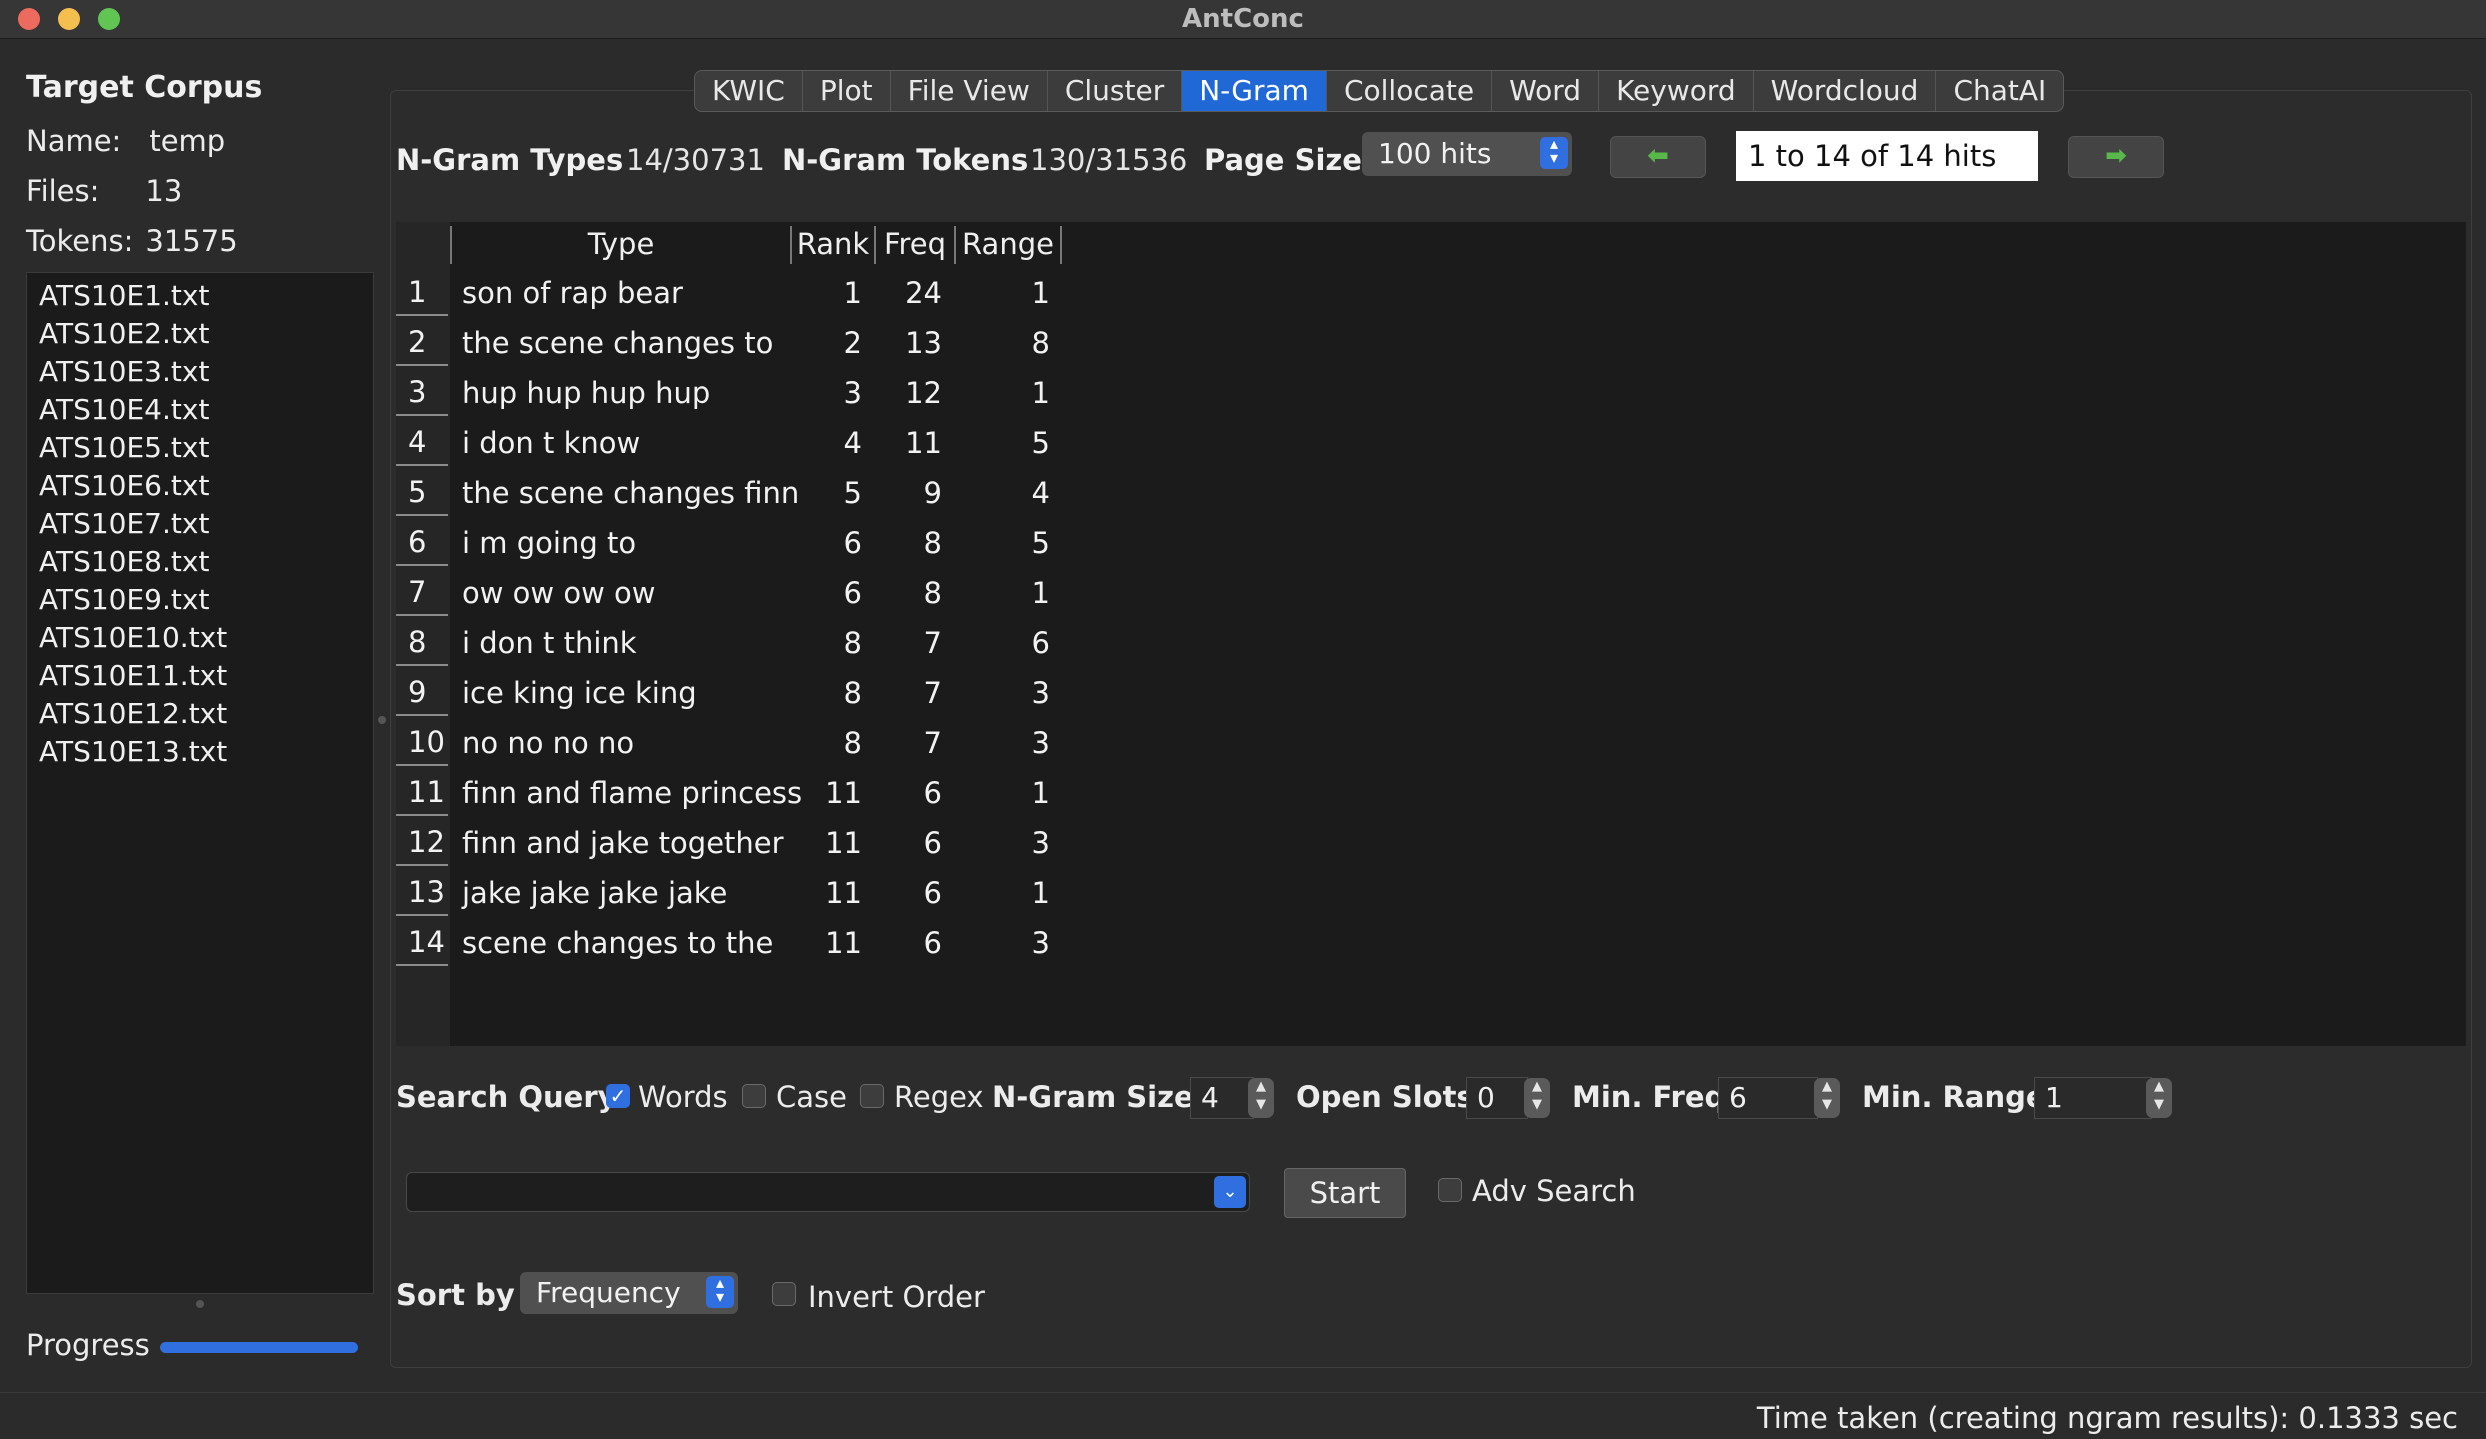 The image size is (2486, 1439). I want to click on case-checkbox, so click(754, 1096).